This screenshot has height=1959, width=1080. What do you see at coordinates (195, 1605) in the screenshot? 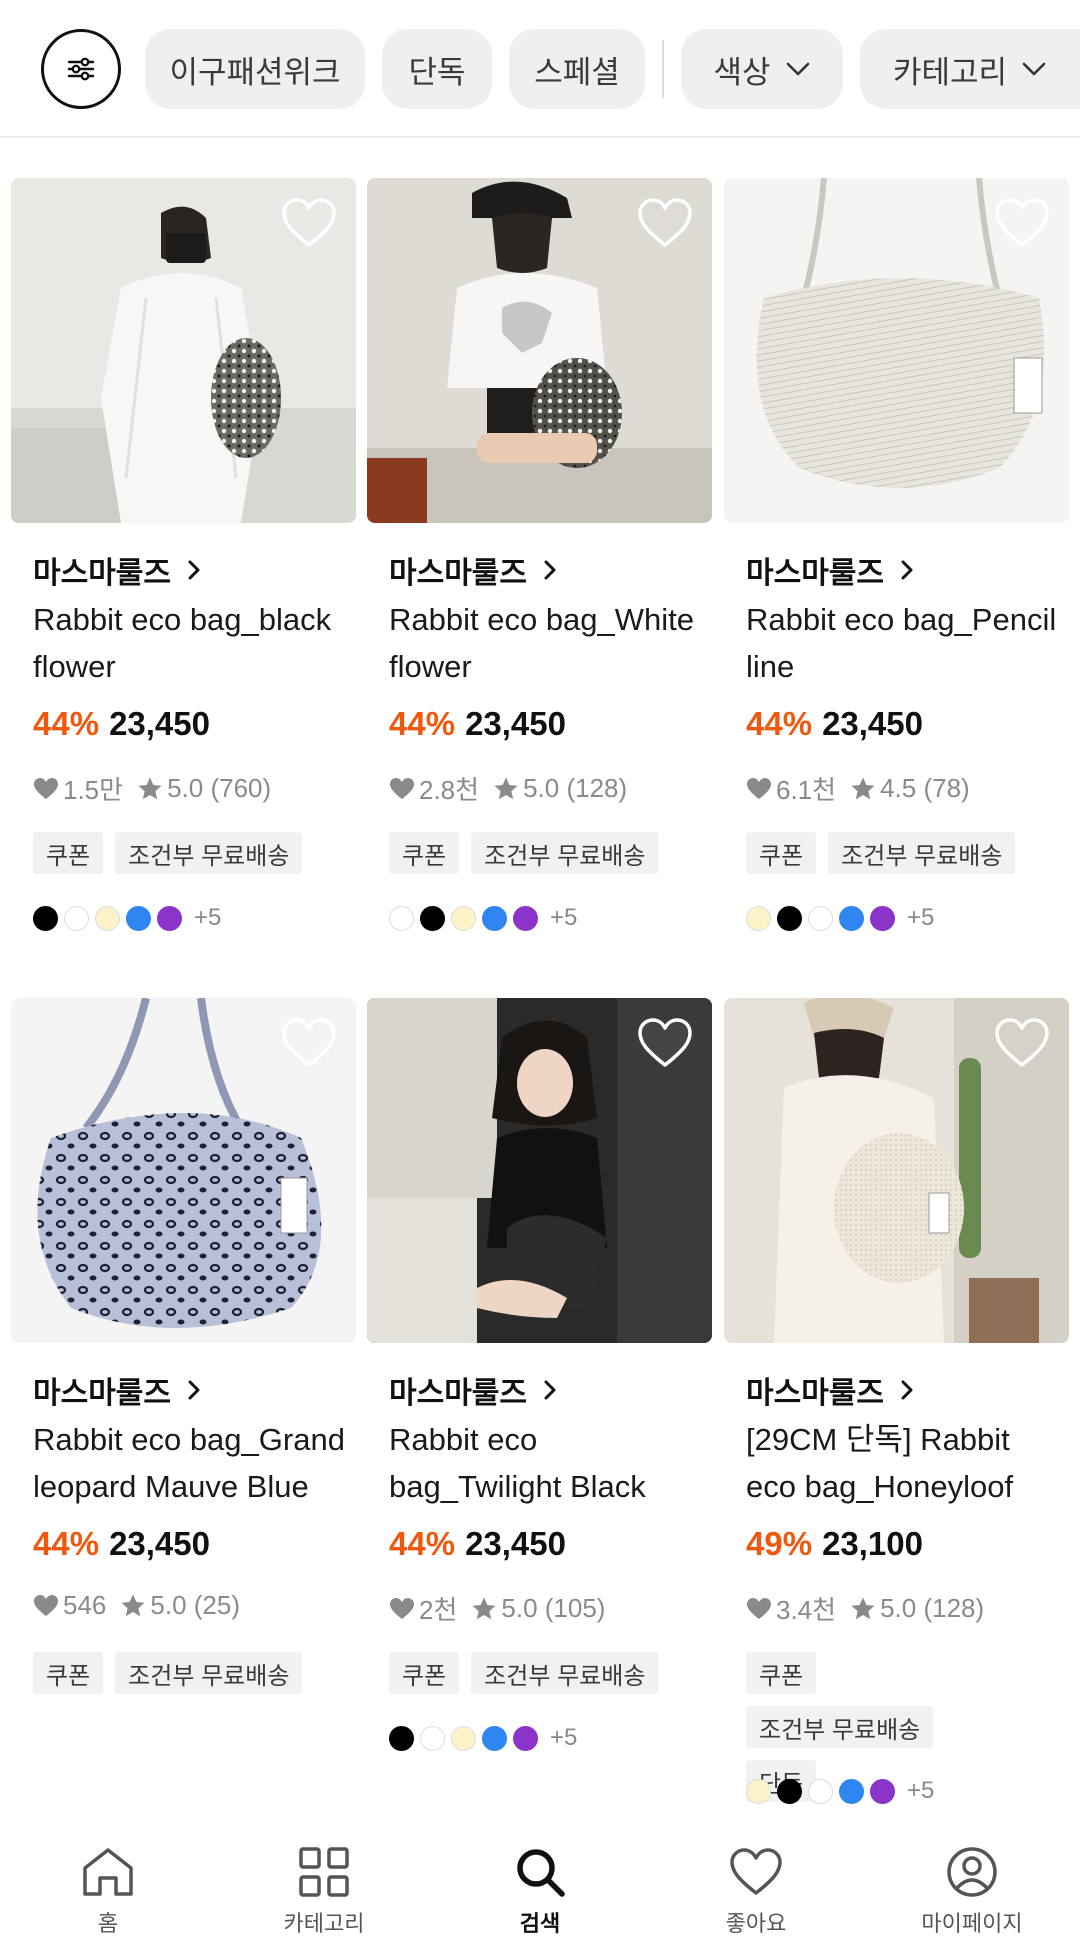
I see `rating-text: 5.0 (25)` at bounding box center [195, 1605].